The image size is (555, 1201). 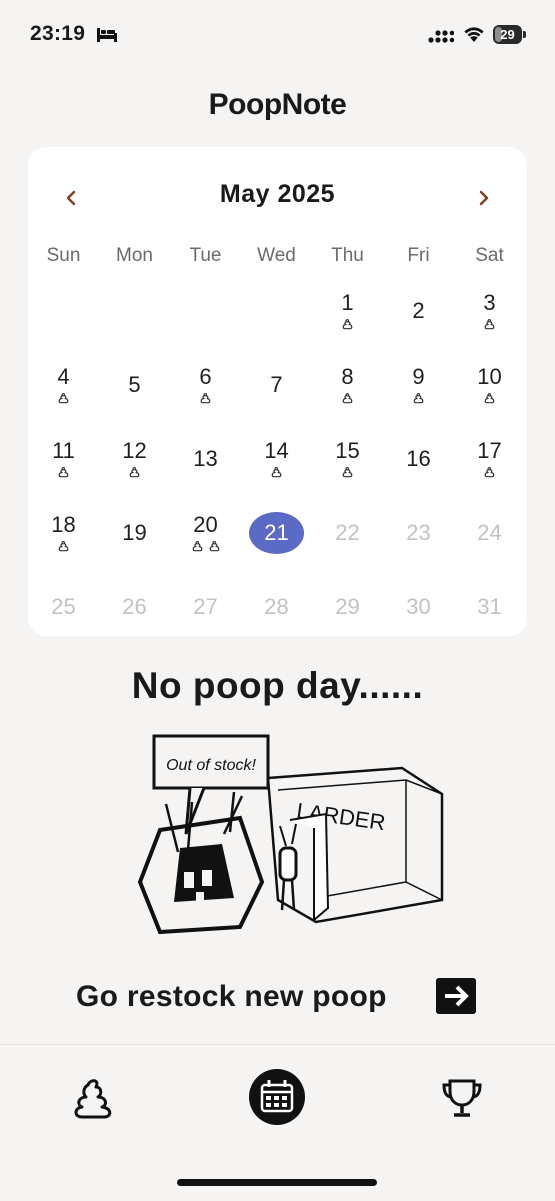 What do you see at coordinates (347, 606) in the screenshot?
I see `day-number: 29` at bounding box center [347, 606].